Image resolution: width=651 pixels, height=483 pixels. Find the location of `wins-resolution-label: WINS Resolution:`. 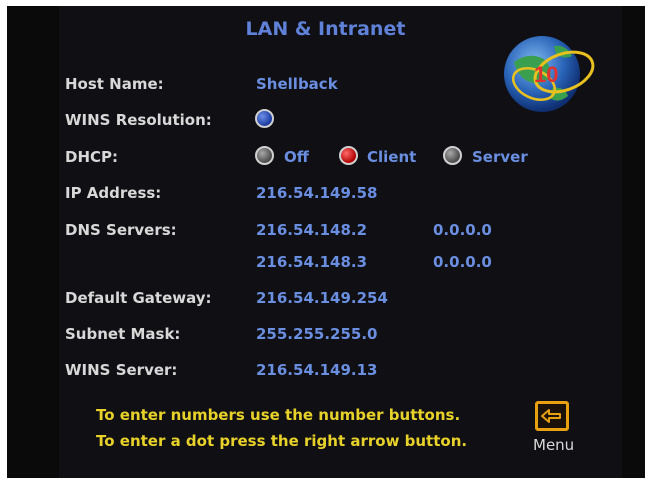

wins-resolution-label: WINS Resolution: is located at coordinates (138, 120).